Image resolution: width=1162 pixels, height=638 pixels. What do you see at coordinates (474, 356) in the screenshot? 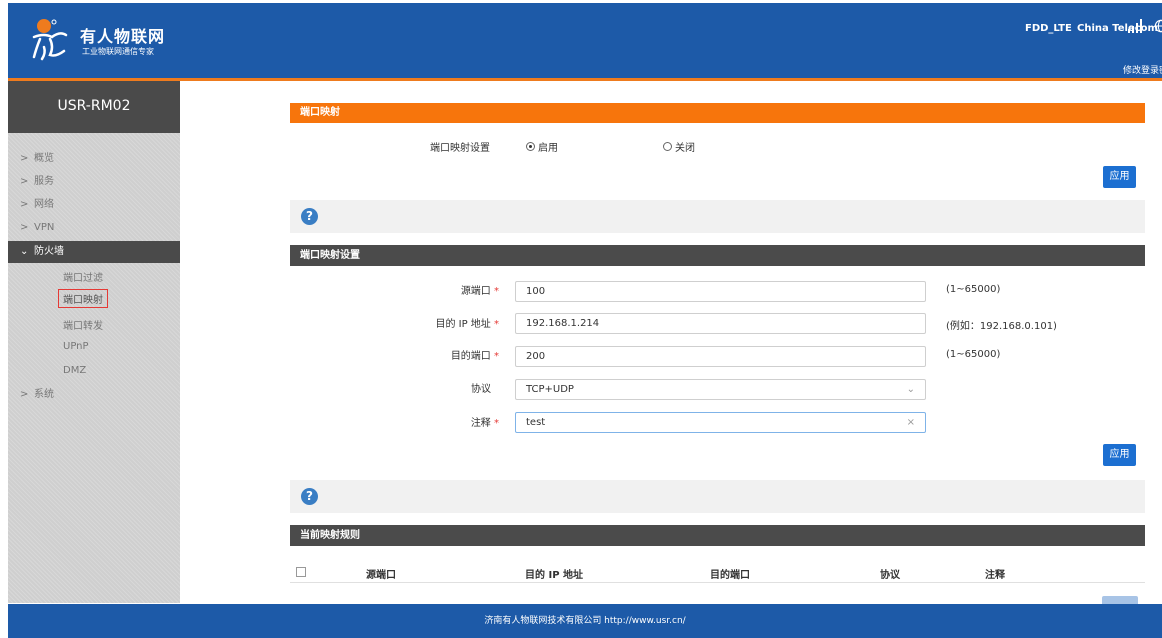
I see `dest-port-label: 目的端口 *` at bounding box center [474, 356].